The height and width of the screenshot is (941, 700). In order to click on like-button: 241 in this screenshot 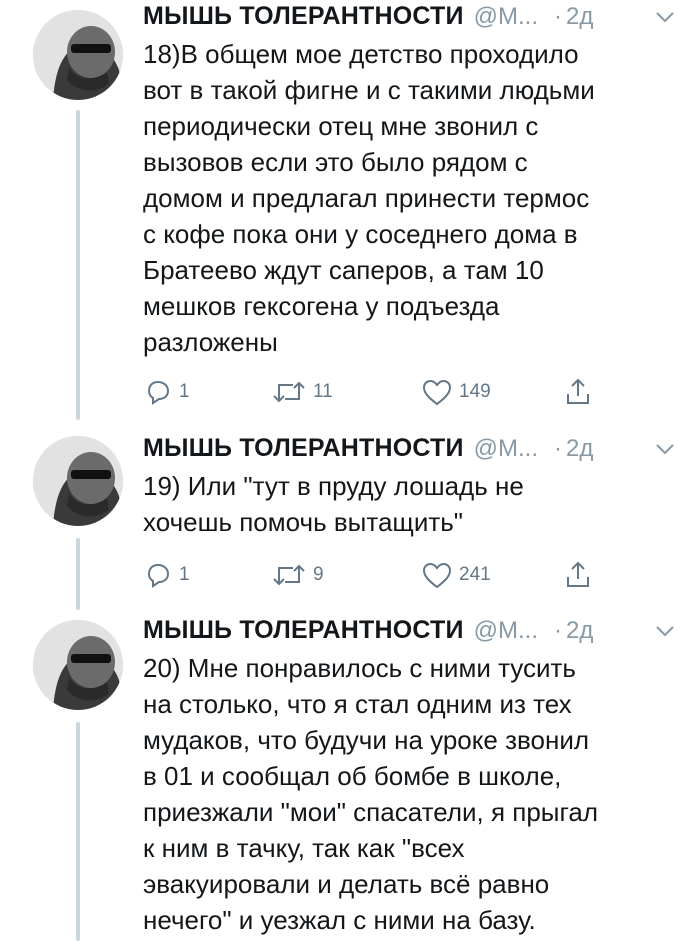, I will do `click(456, 575)`.